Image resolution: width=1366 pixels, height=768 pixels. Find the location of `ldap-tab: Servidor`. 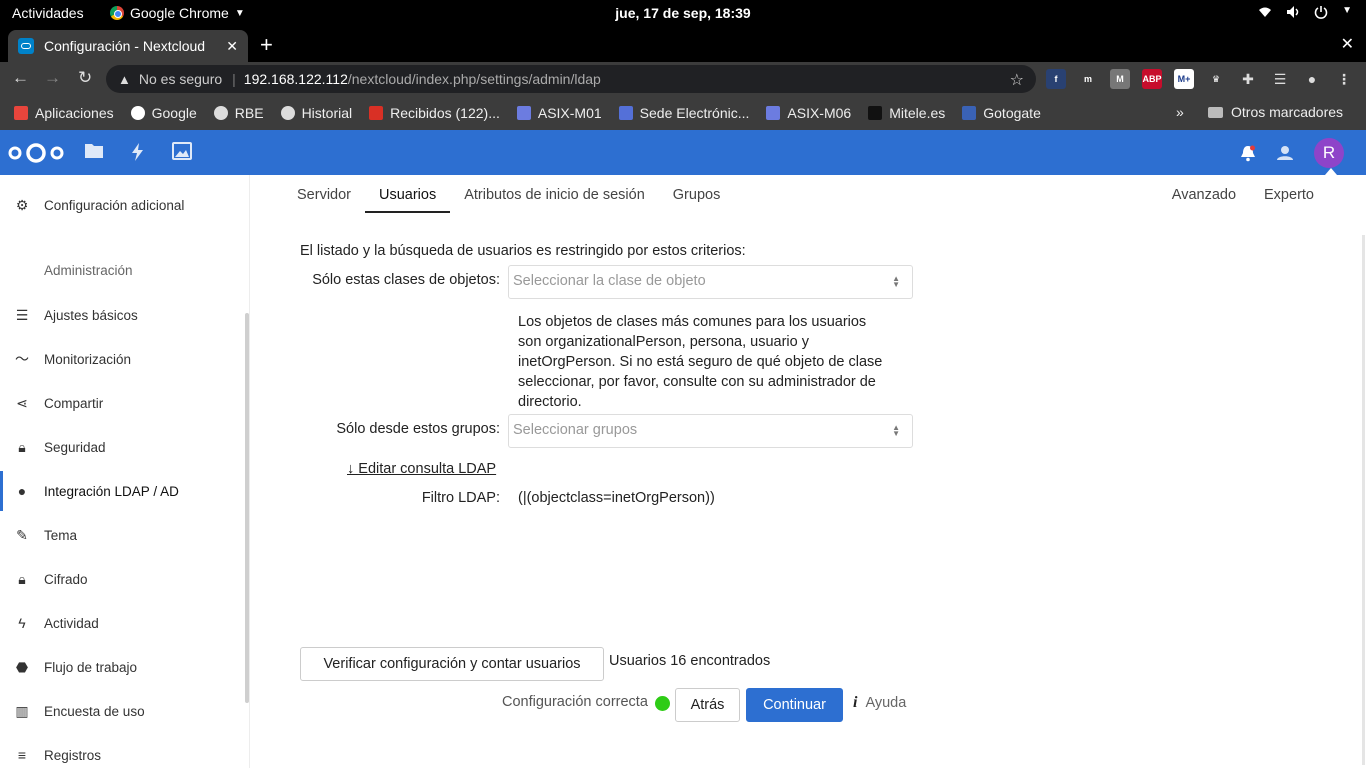

ldap-tab: Servidor is located at coordinates (331, 194).